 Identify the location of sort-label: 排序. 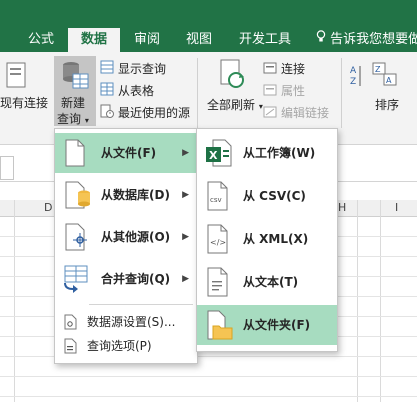
(387, 104).